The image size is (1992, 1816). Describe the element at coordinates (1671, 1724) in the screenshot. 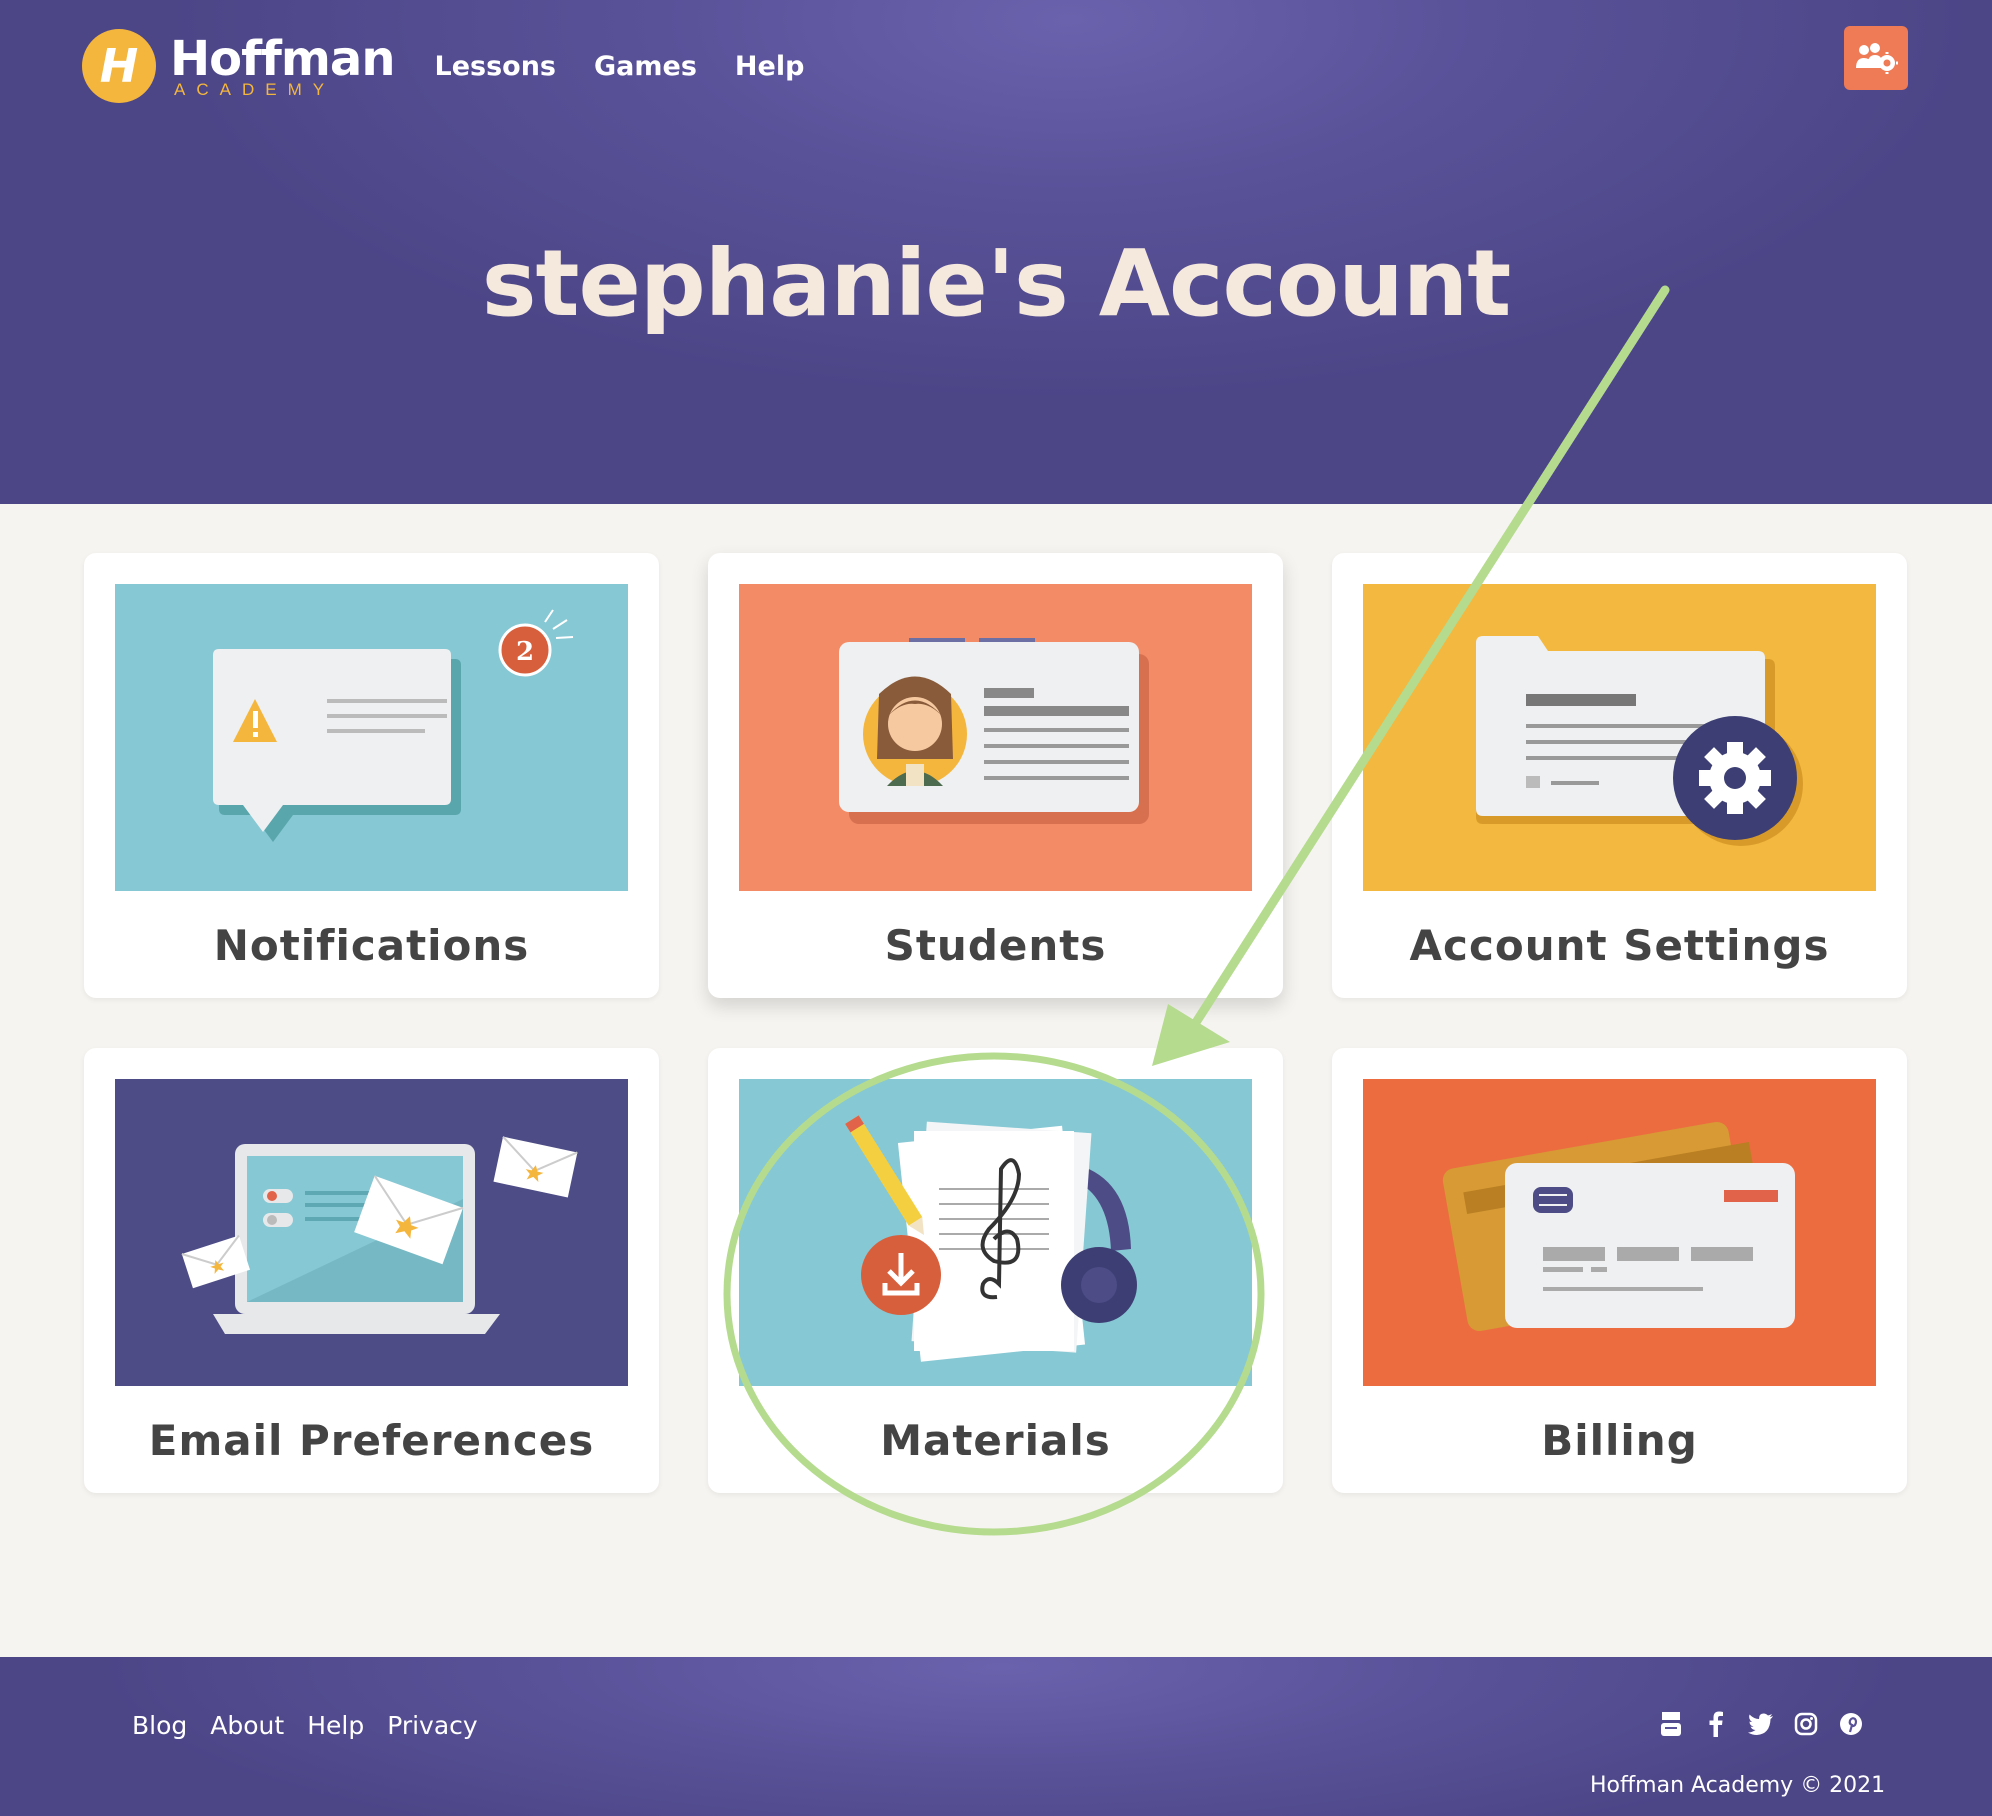

I see `youtube-icon` at that location.